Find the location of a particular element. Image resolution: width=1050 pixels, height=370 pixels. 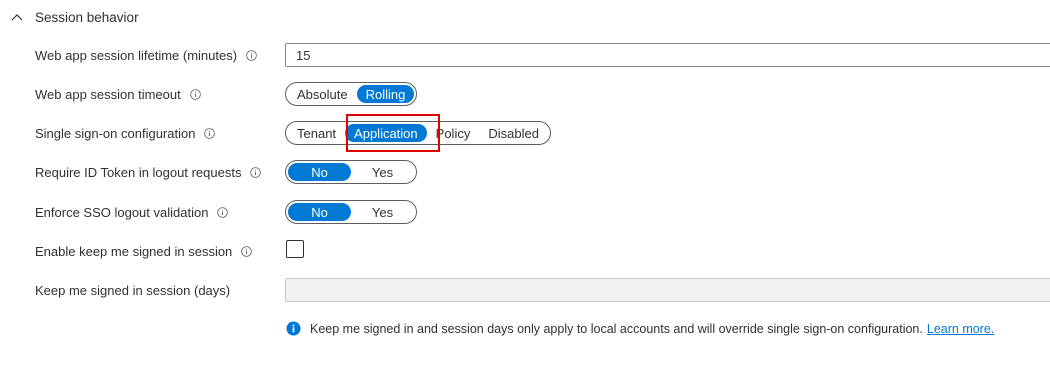

chevron-up-icon is located at coordinates (17, 17).